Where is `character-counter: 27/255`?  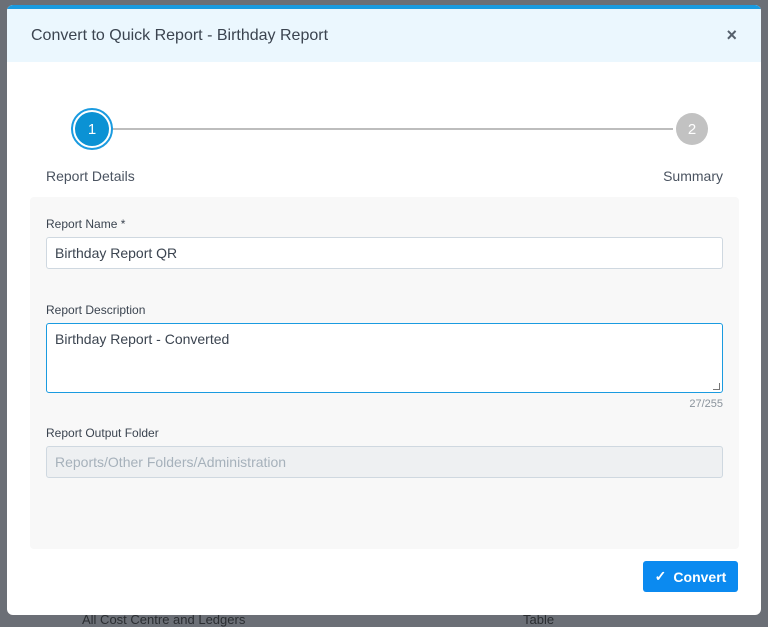 character-counter: 27/255 is located at coordinates (706, 404).